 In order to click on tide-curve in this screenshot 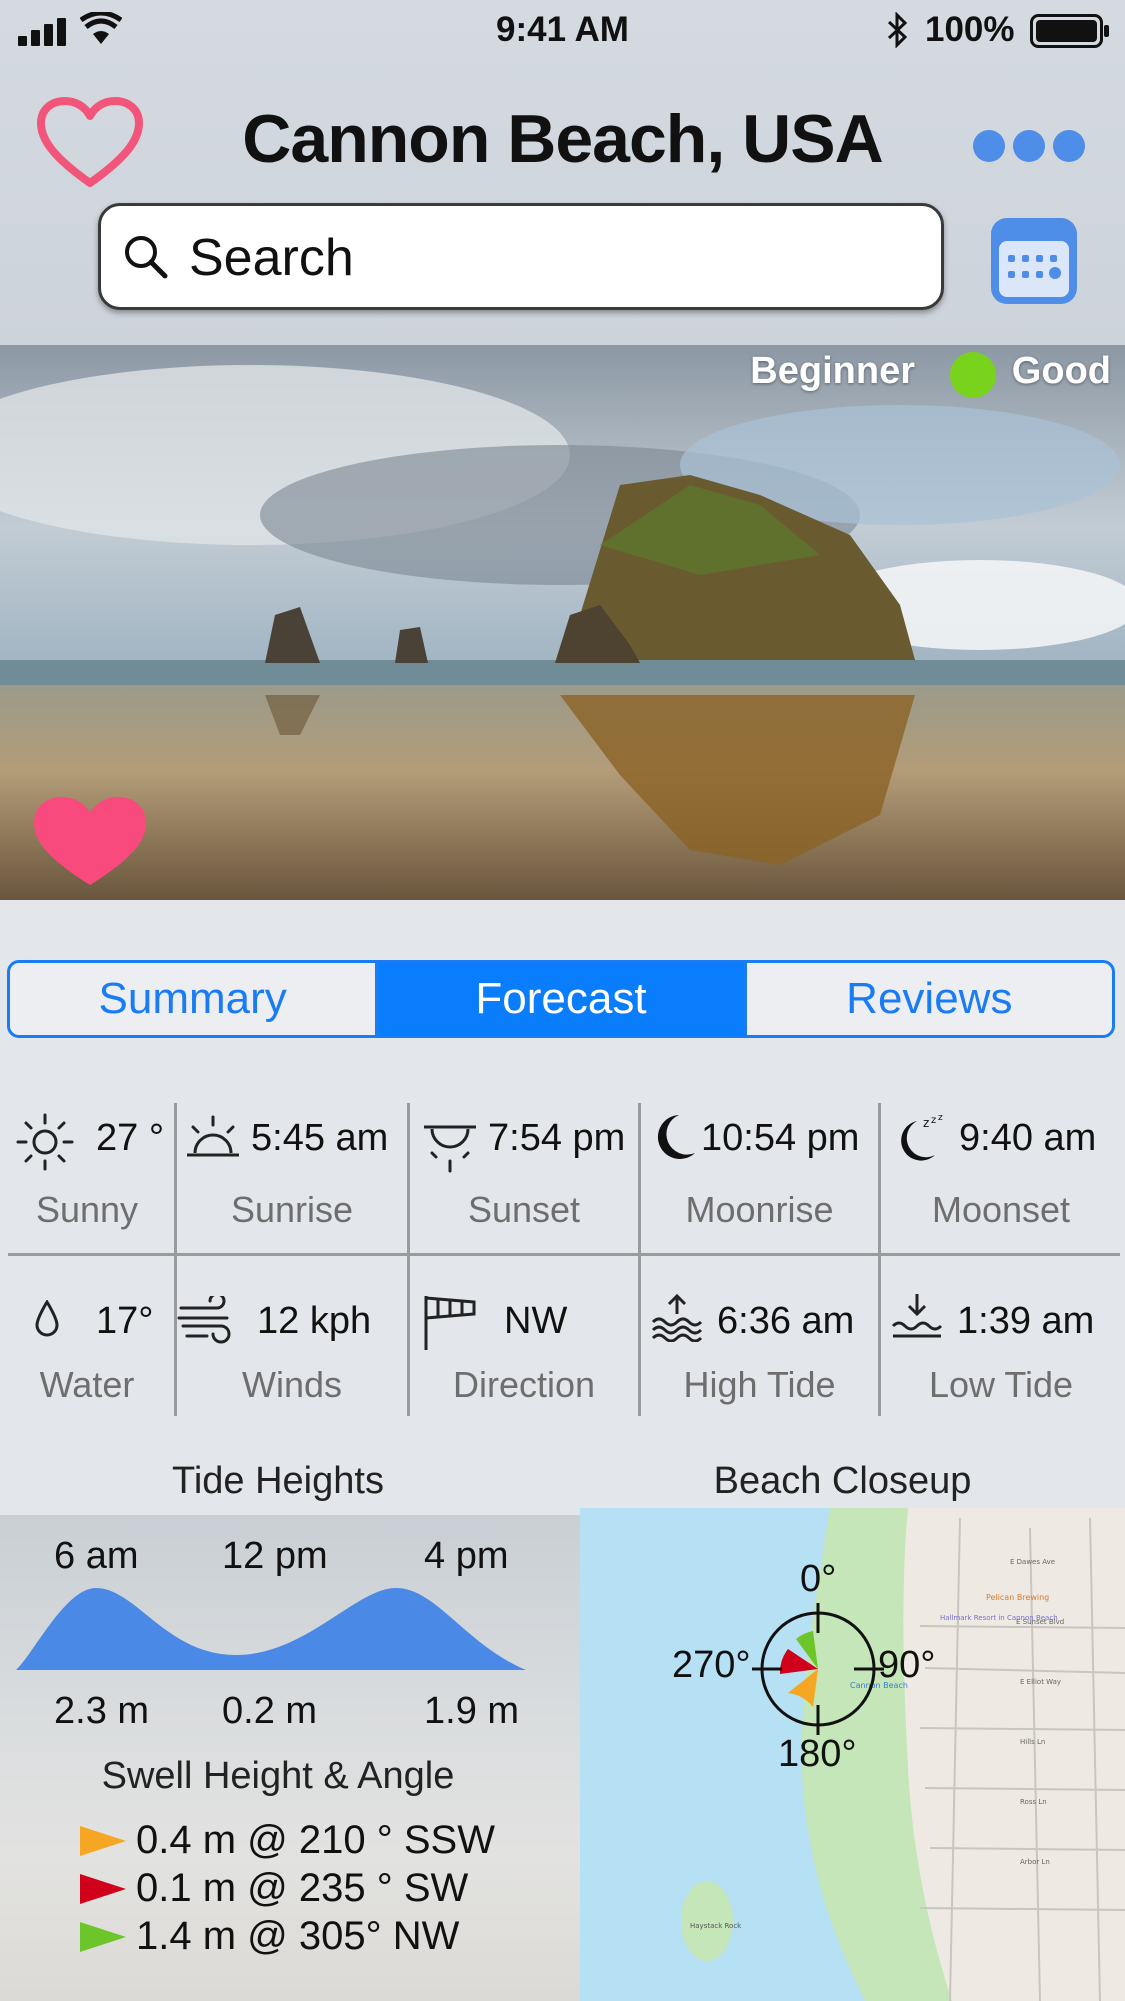, I will do `click(271, 1629)`.